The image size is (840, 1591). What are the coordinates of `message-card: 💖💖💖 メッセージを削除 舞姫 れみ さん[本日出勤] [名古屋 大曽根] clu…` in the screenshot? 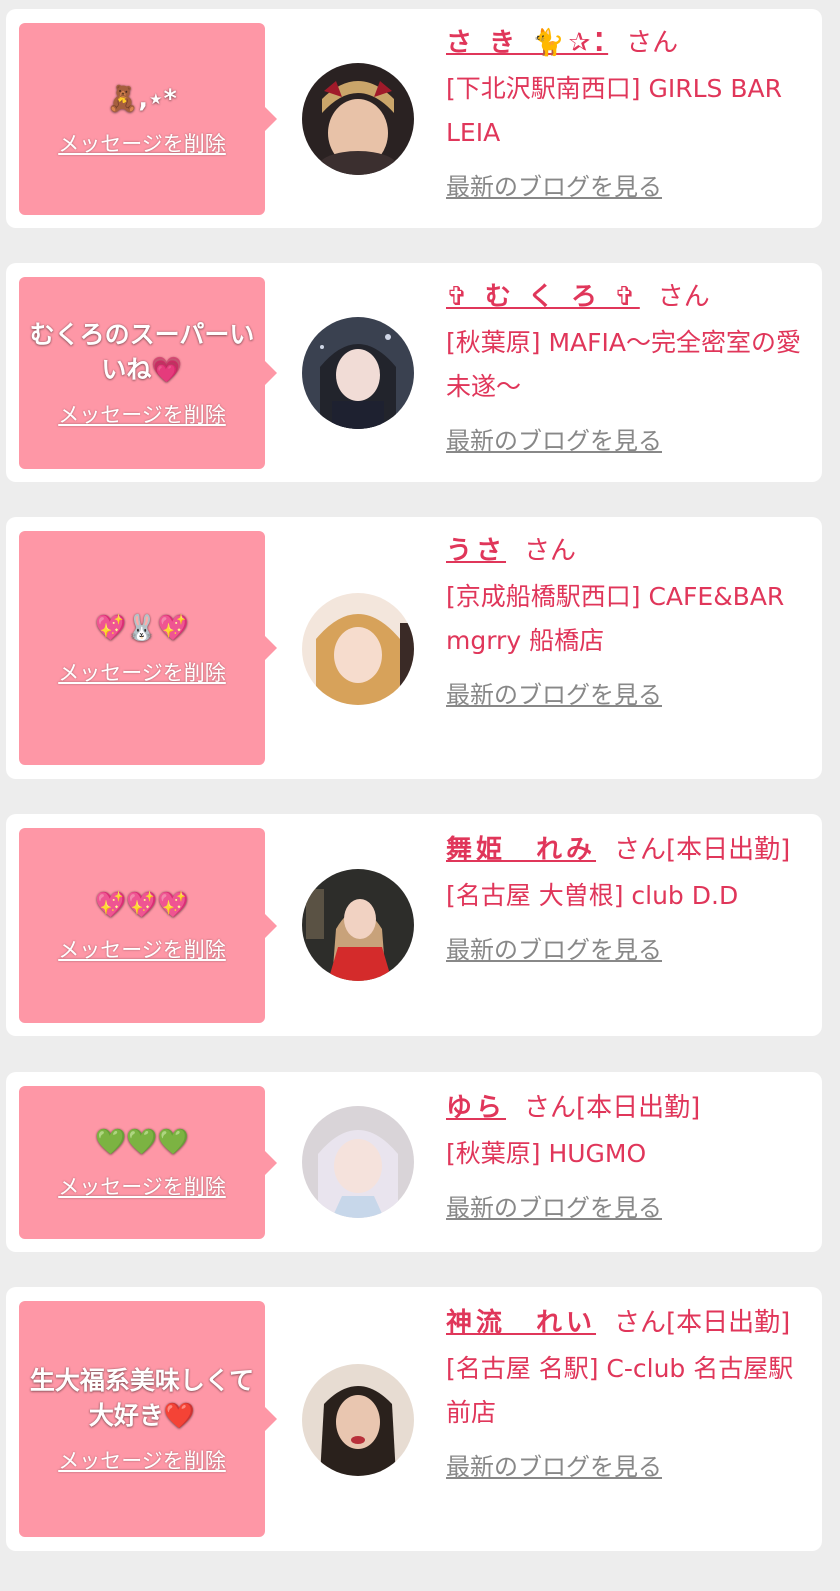 It's located at (414, 925).